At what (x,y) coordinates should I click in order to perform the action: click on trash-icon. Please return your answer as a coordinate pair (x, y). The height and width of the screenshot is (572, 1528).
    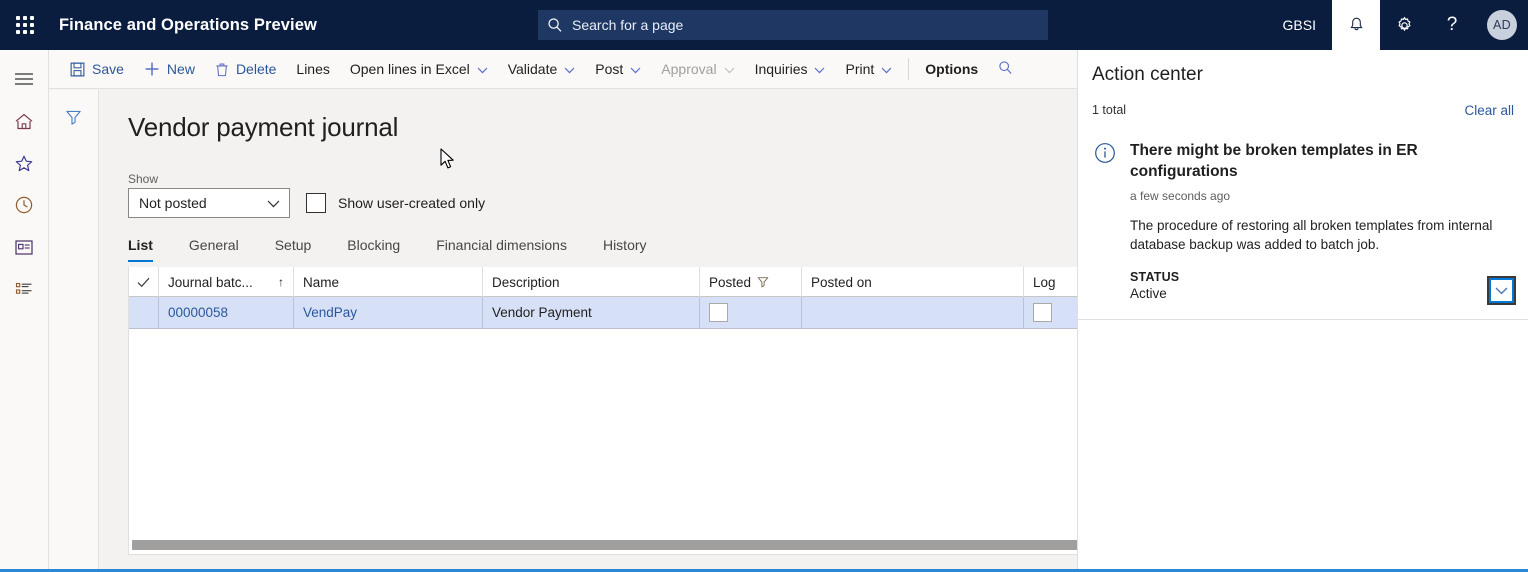
    Looking at the image, I should click on (222, 69).